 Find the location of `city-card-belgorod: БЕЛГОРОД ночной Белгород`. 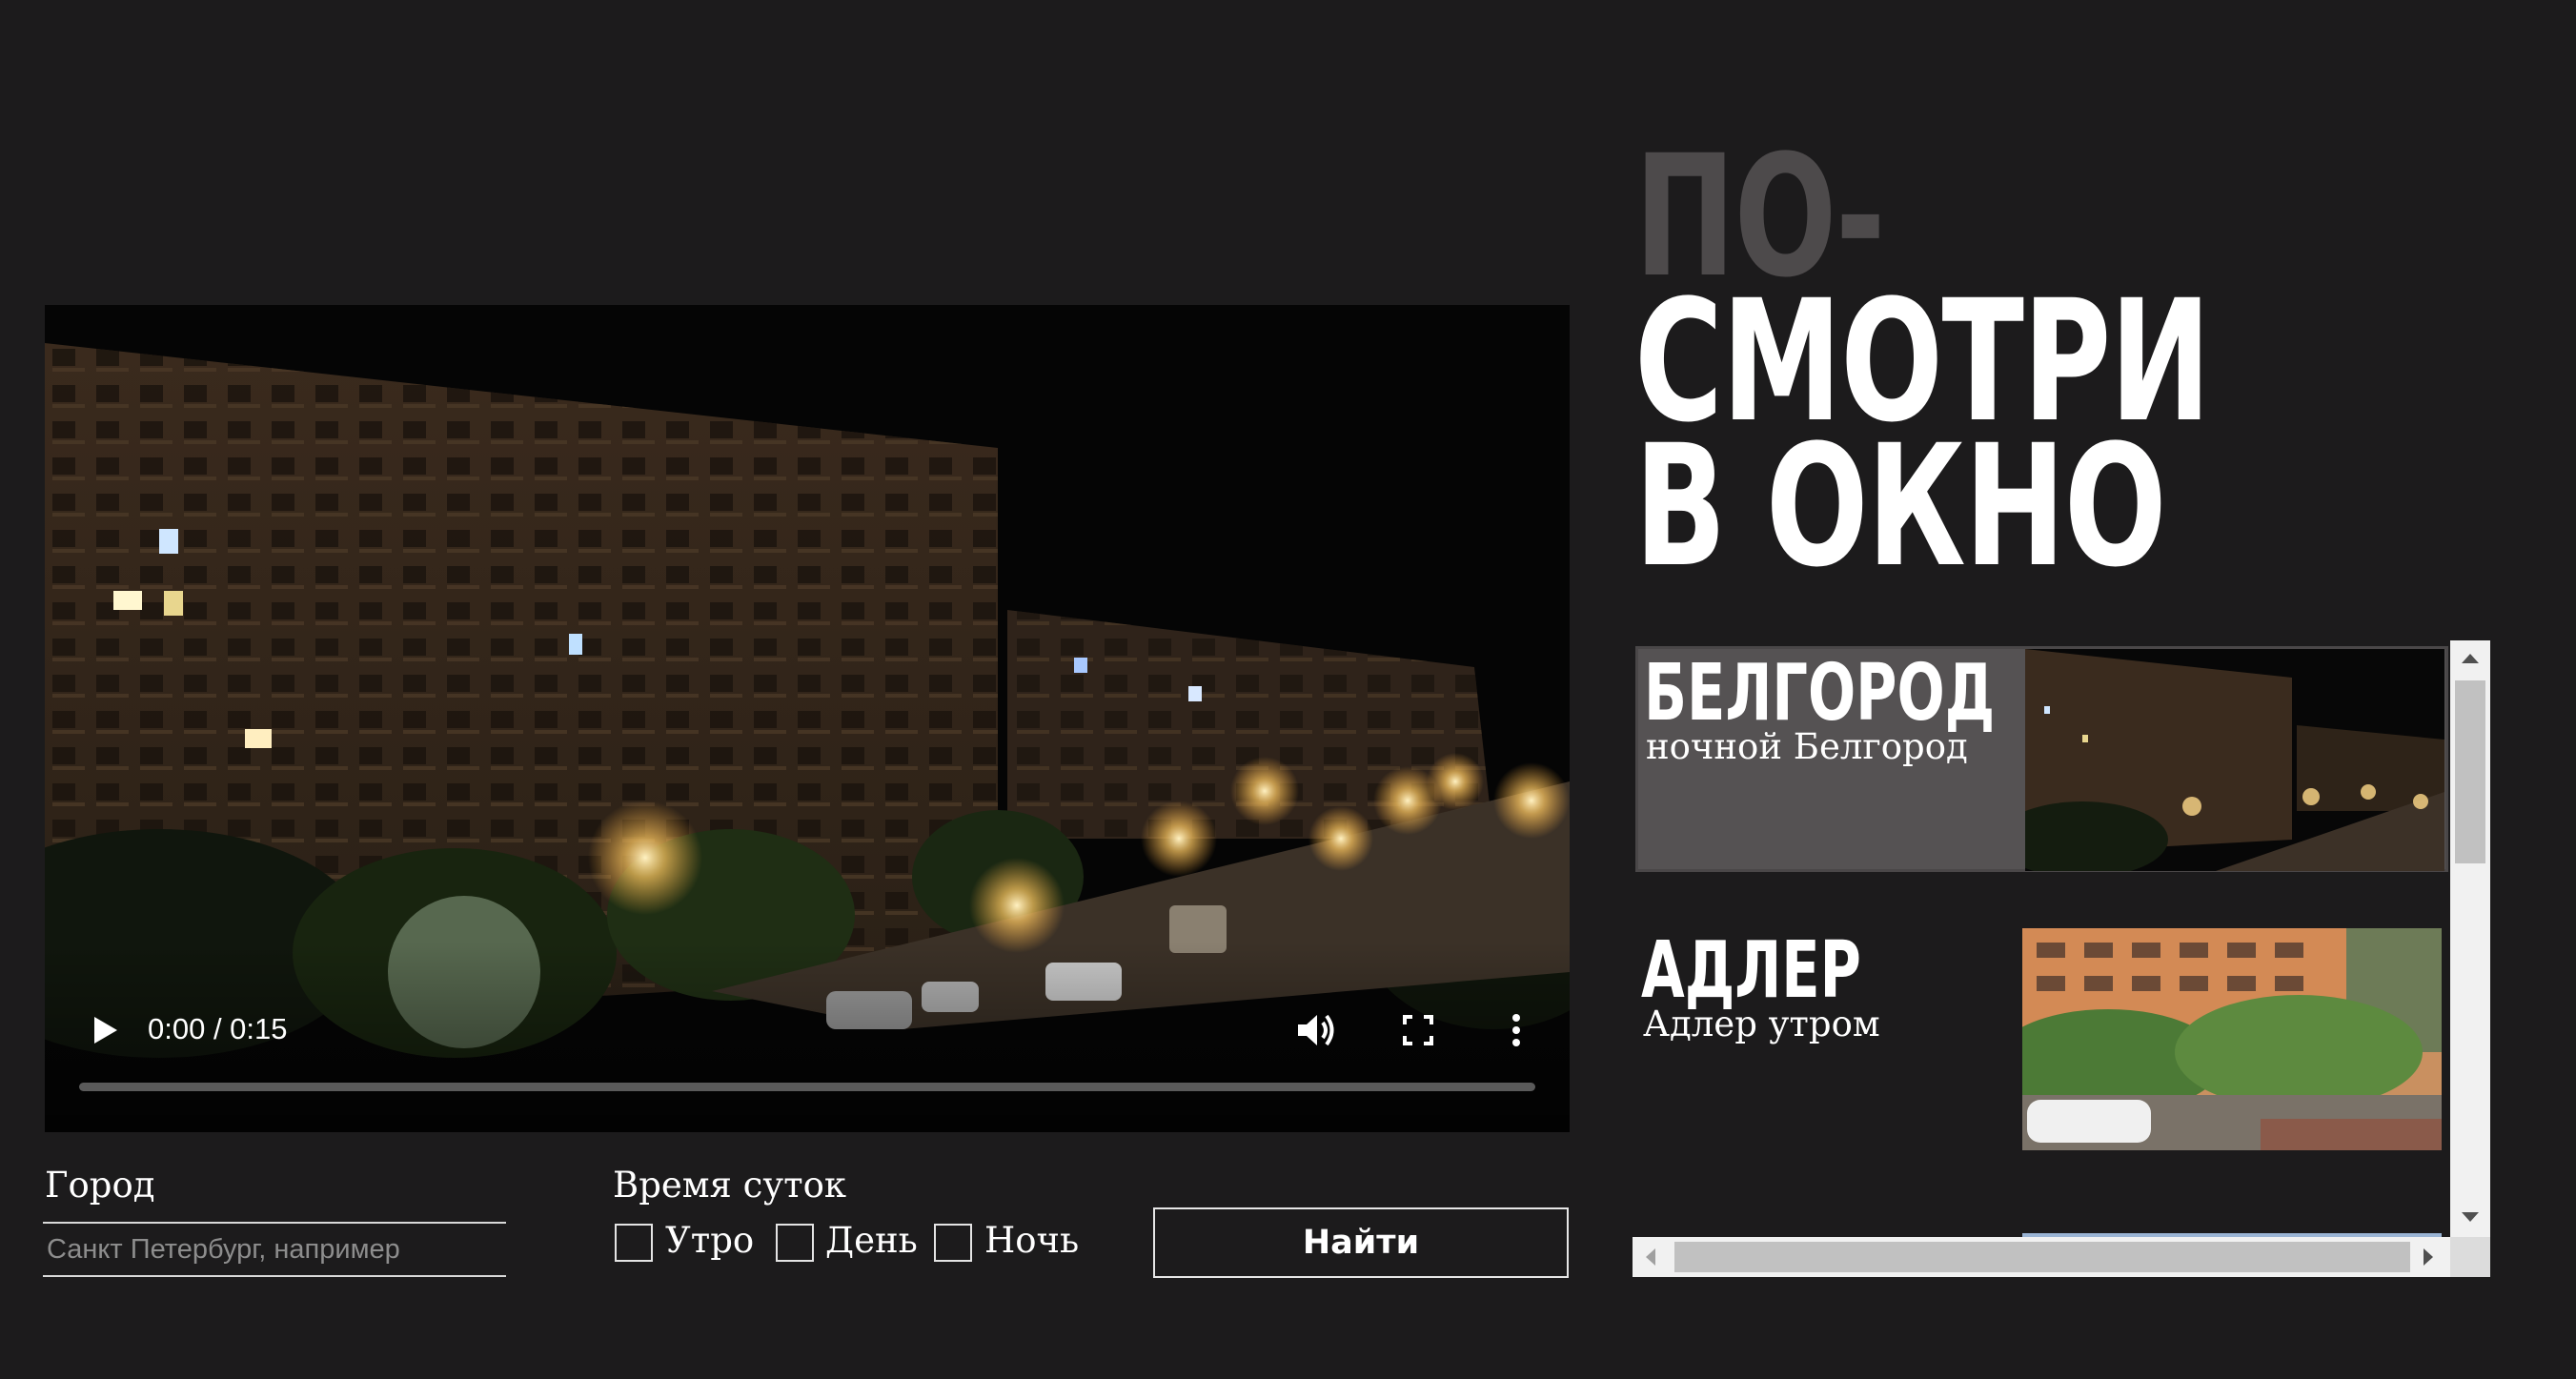

city-card-belgorod: БЕЛГОРОД ночной Белгород is located at coordinates (2041, 759).